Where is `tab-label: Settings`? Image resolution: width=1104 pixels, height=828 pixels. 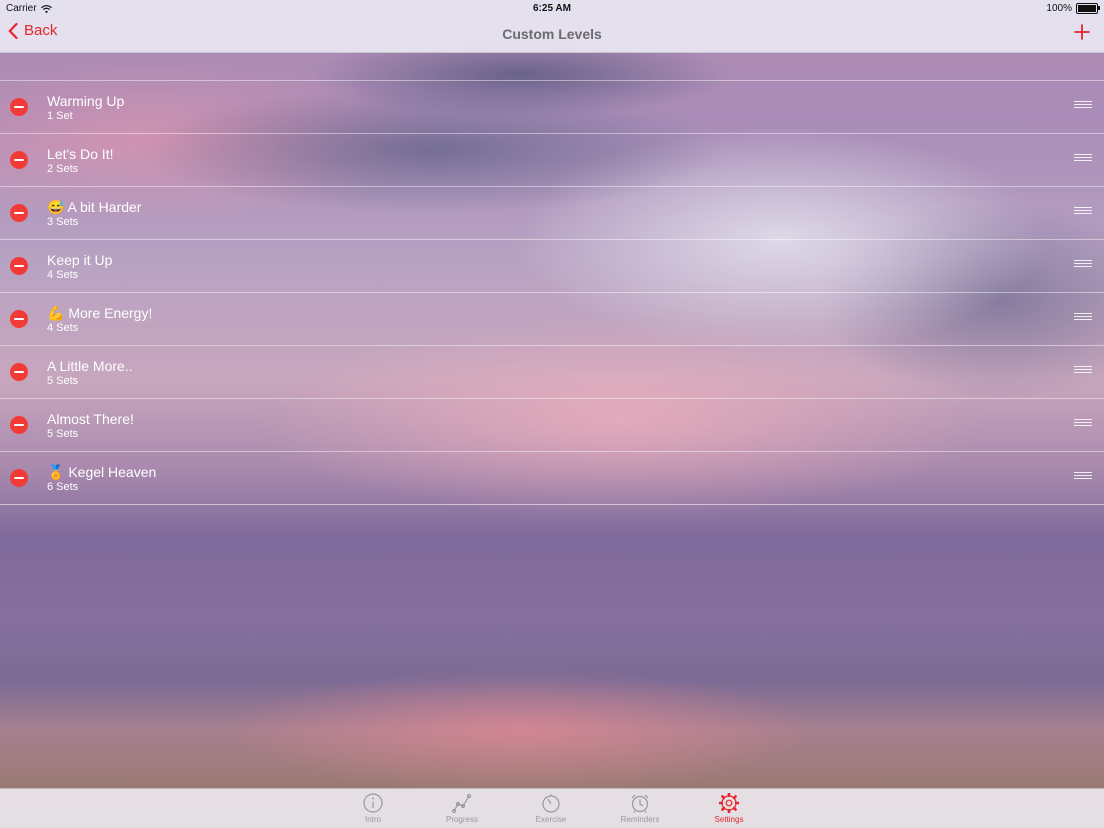
tab-label: Settings is located at coordinates (729, 819).